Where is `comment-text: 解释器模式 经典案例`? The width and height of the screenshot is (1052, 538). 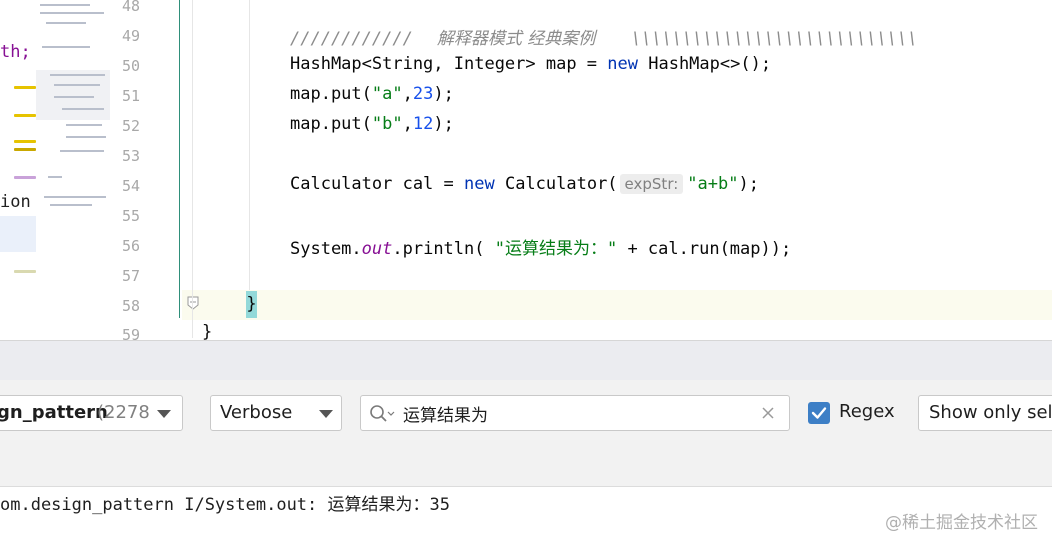 comment-text: 解释器模式 经典案例 is located at coordinates (516, 39).